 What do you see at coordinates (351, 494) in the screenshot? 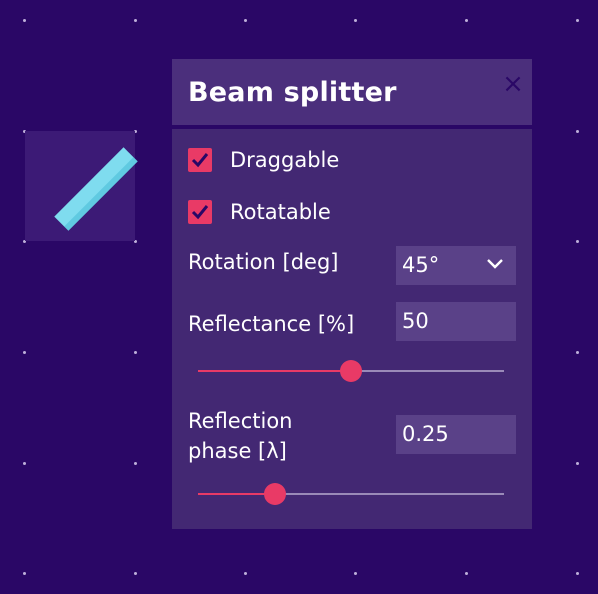
I see `phase-slider` at bounding box center [351, 494].